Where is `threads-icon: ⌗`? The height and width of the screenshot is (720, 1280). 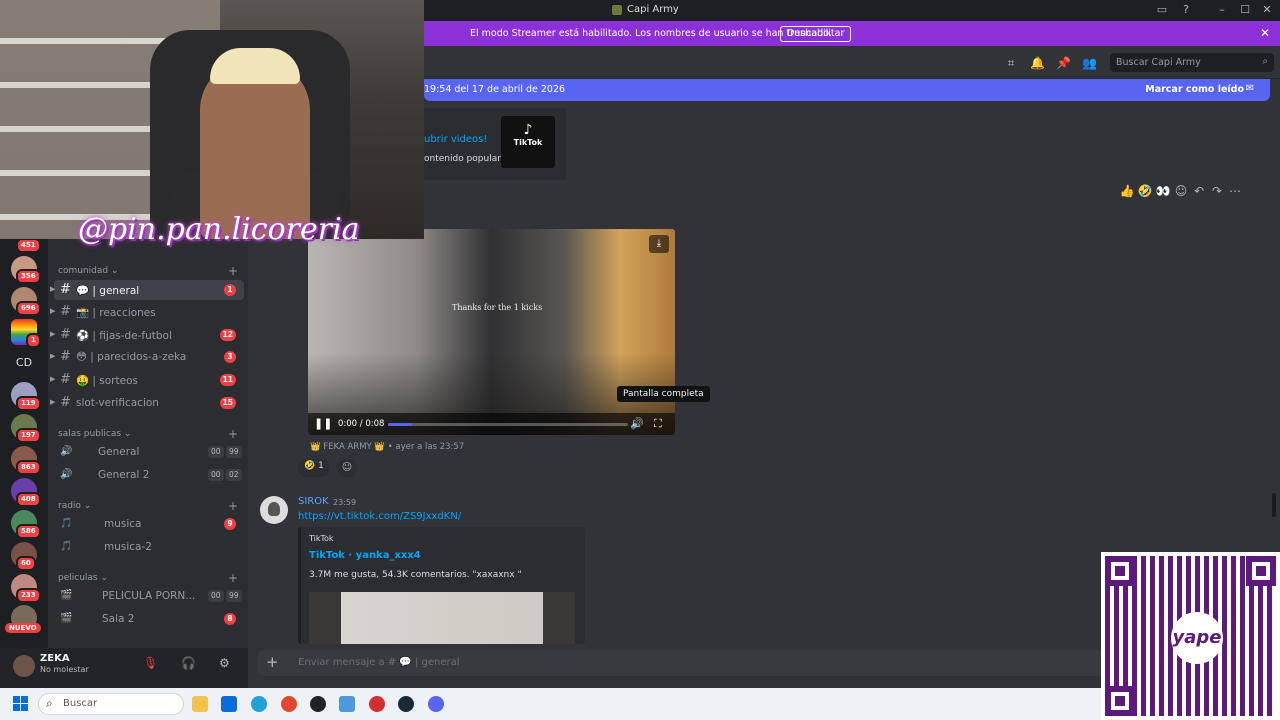
threads-icon: ⌗ is located at coordinates (1011, 63).